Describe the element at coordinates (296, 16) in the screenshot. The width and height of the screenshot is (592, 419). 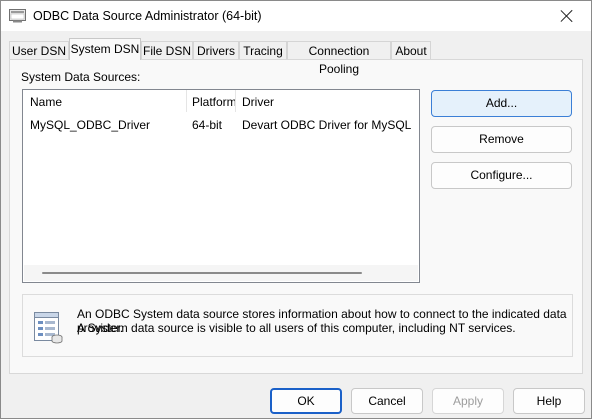
I see `title-bar: ODBC Data Source Administrator (64-bit)` at that location.